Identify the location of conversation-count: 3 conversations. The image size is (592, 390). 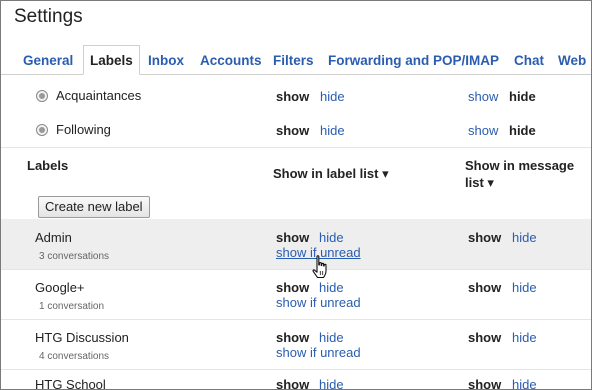
(74, 256).